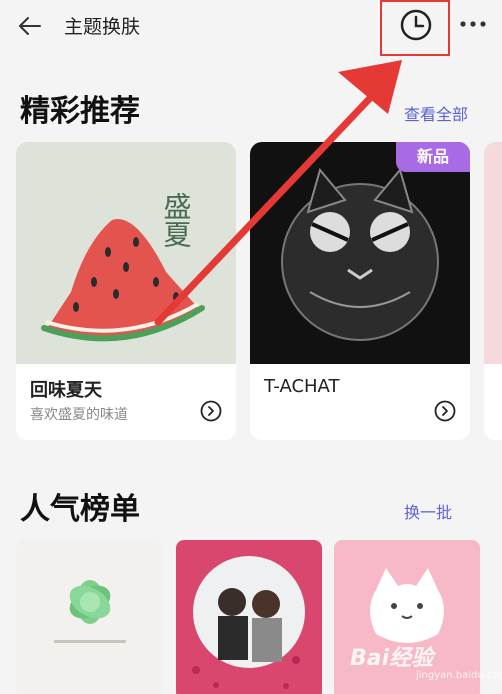 The width and height of the screenshot is (502, 694). Describe the element at coordinates (302, 386) in the screenshot. I see `card-title: T-ACHAT` at that location.